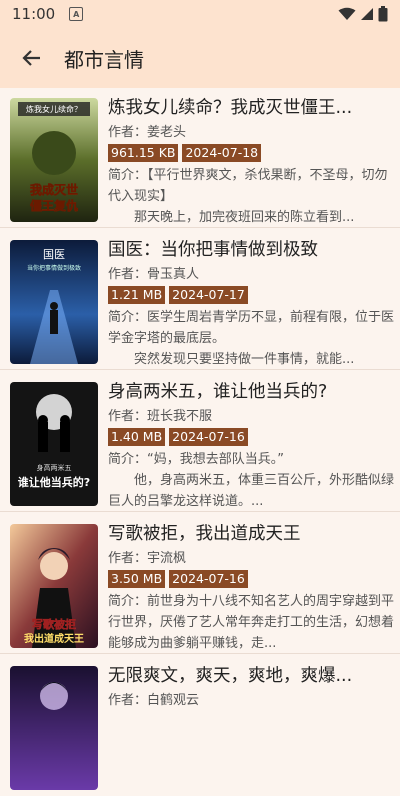 This screenshot has height=796, width=400. What do you see at coordinates (154, 274) in the screenshot?
I see `book-author: 作者：骨玉真人` at bounding box center [154, 274].